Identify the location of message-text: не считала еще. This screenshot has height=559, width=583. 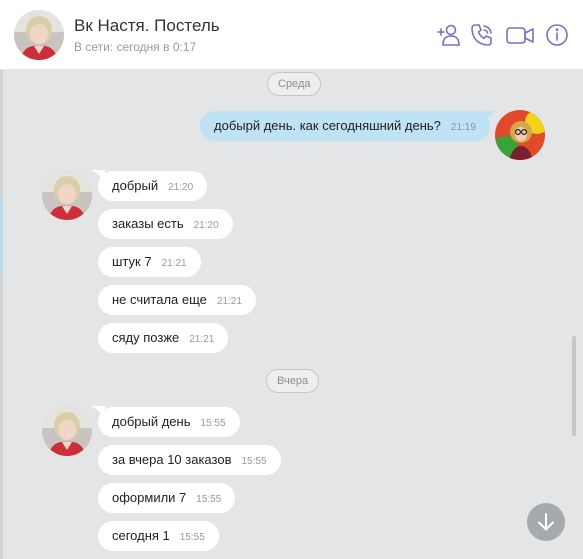
(159, 299).